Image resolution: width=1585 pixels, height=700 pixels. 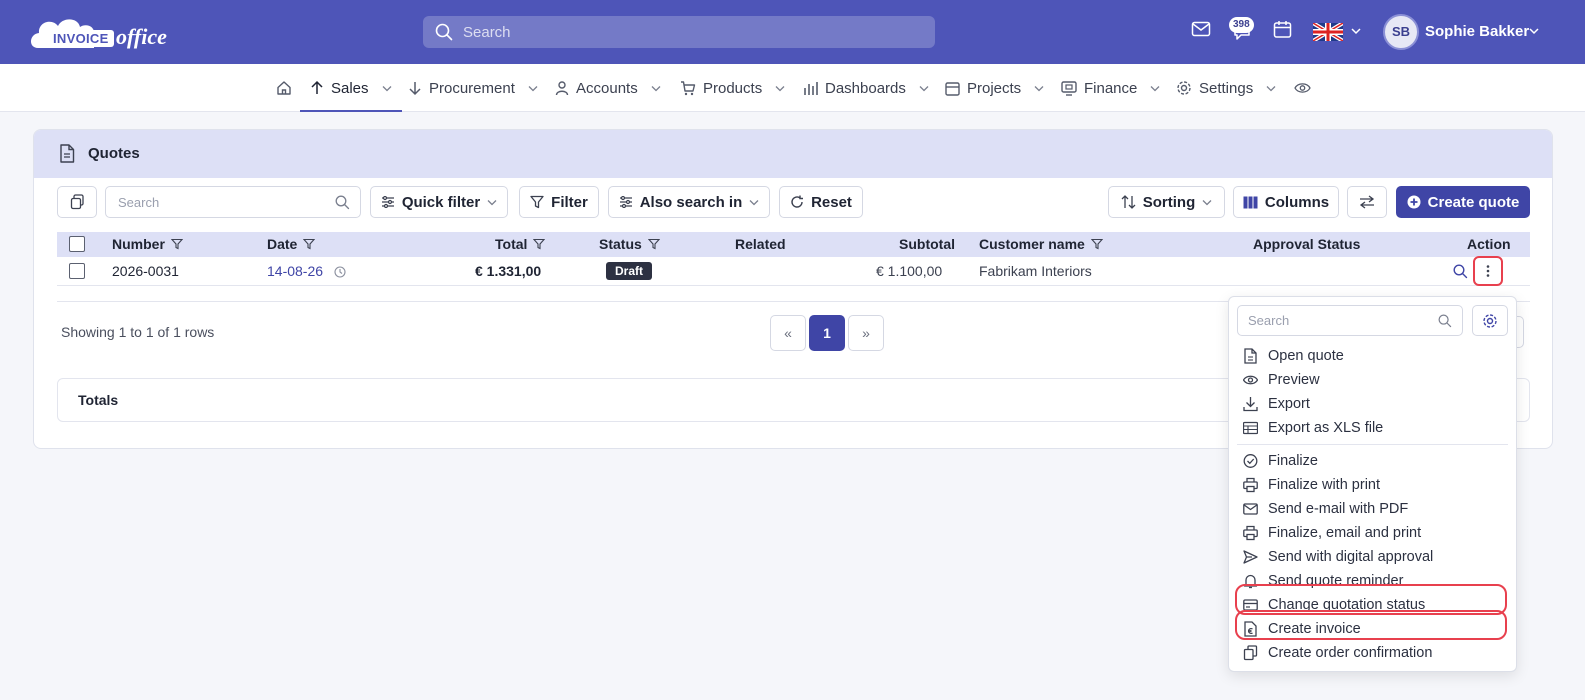 What do you see at coordinates (145, 271) in the screenshot?
I see `cell-number: 2026-0031` at bounding box center [145, 271].